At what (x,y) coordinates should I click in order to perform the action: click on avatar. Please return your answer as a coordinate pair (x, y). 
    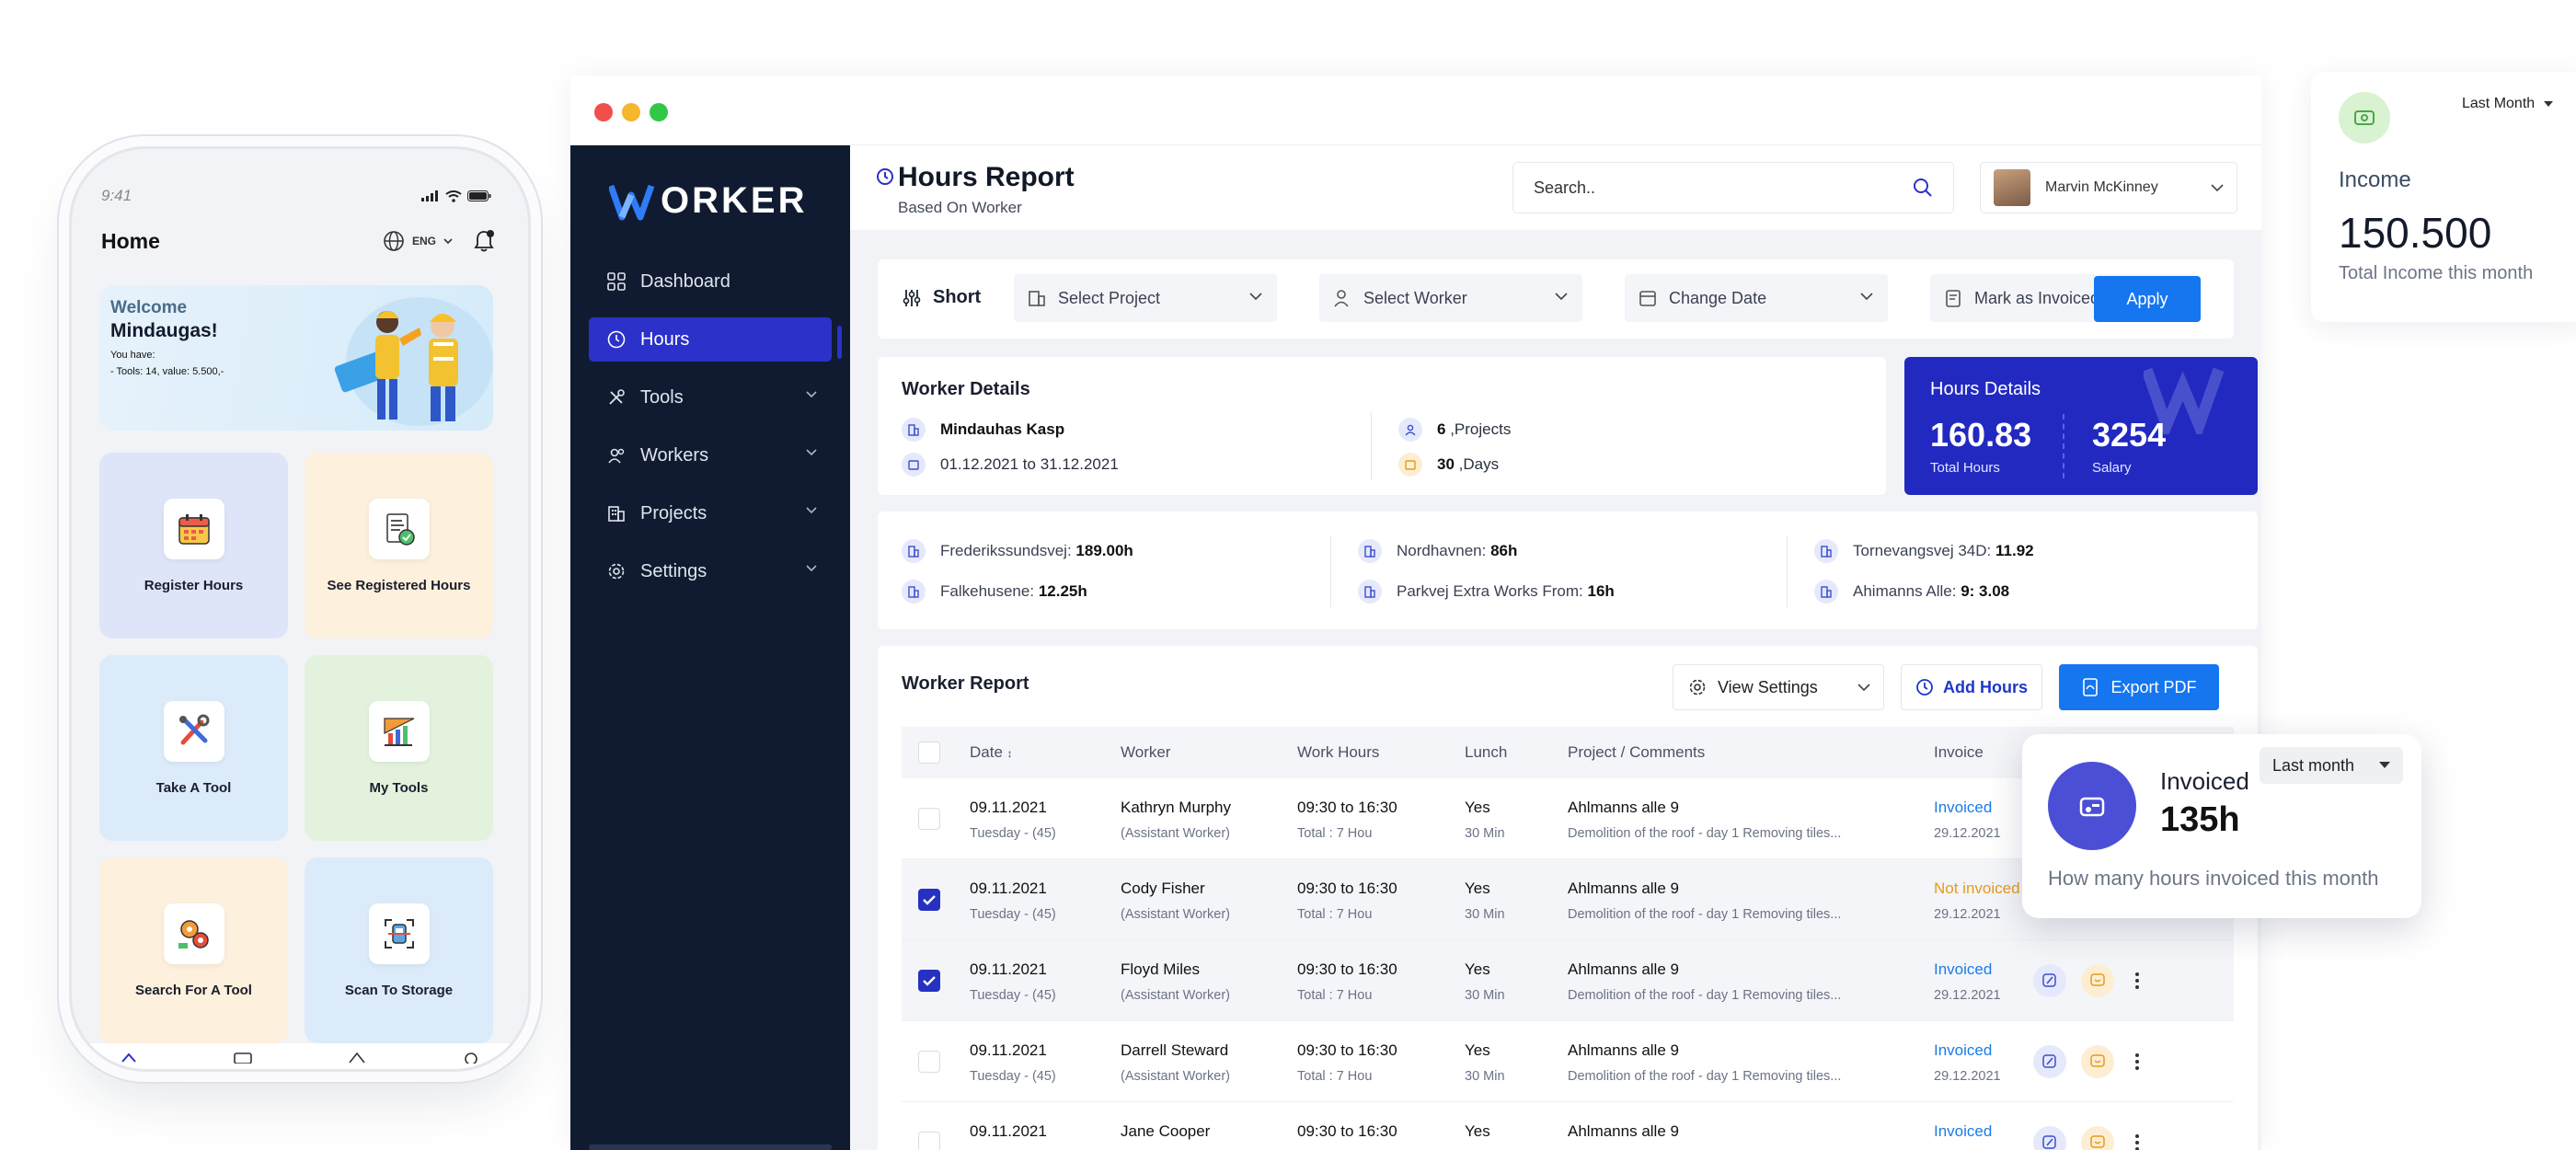
    Looking at the image, I should click on (2012, 187).